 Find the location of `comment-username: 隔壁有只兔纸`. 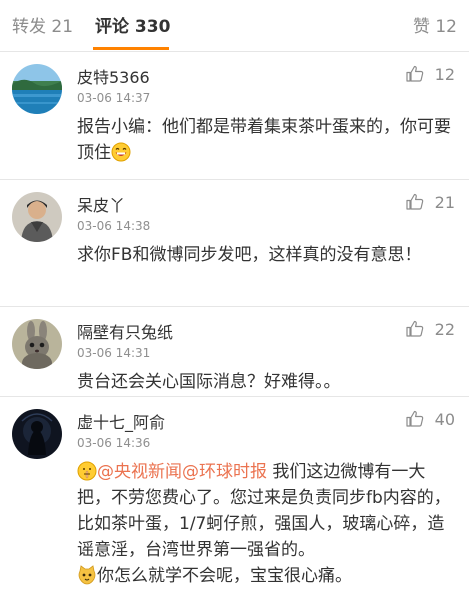

comment-username: 隔壁有只兔纸 is located at coordinates (125, 331).